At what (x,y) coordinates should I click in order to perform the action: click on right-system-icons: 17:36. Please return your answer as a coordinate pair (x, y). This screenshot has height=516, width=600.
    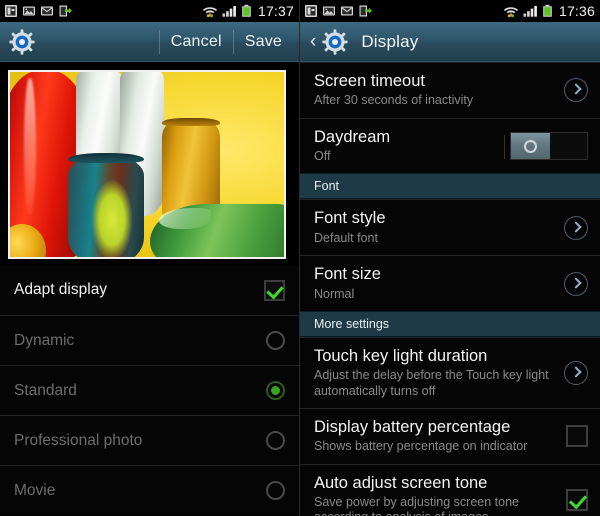
    Looking at the image, I should click on (549, 11).